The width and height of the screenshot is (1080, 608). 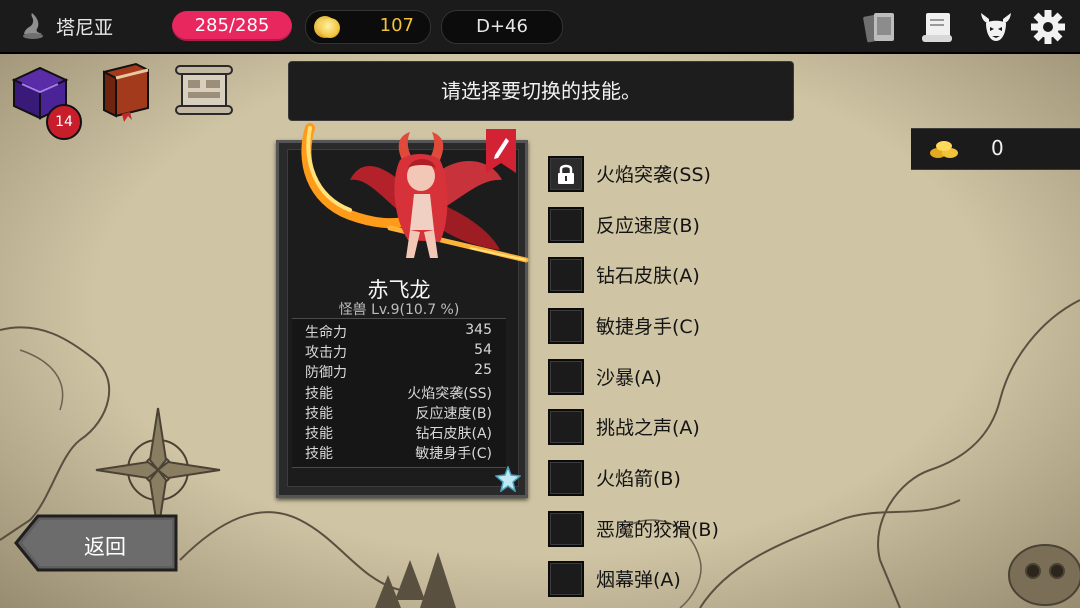 What do you see at coordinates (64, 122) in the screenshot?
I see `chest-count-badge: 14` at bounding box center [64, 122].